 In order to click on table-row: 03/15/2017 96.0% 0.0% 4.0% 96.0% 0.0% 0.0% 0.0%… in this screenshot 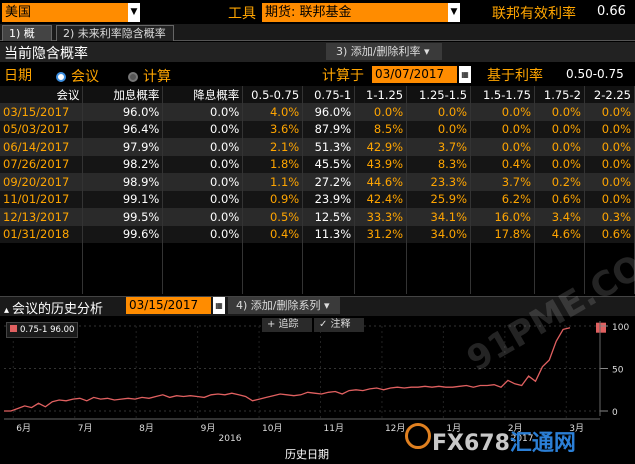, I will do `click(317, 112)`.